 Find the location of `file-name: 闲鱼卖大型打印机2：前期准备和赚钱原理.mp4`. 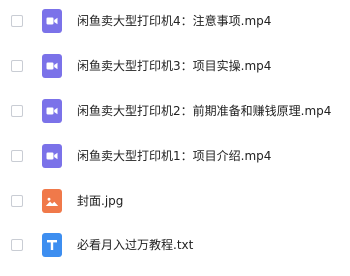

file-name: 闲鱼卖大型打印机2：前期准备和赚钱原理.mp4 is located at coordinates (204, 111).